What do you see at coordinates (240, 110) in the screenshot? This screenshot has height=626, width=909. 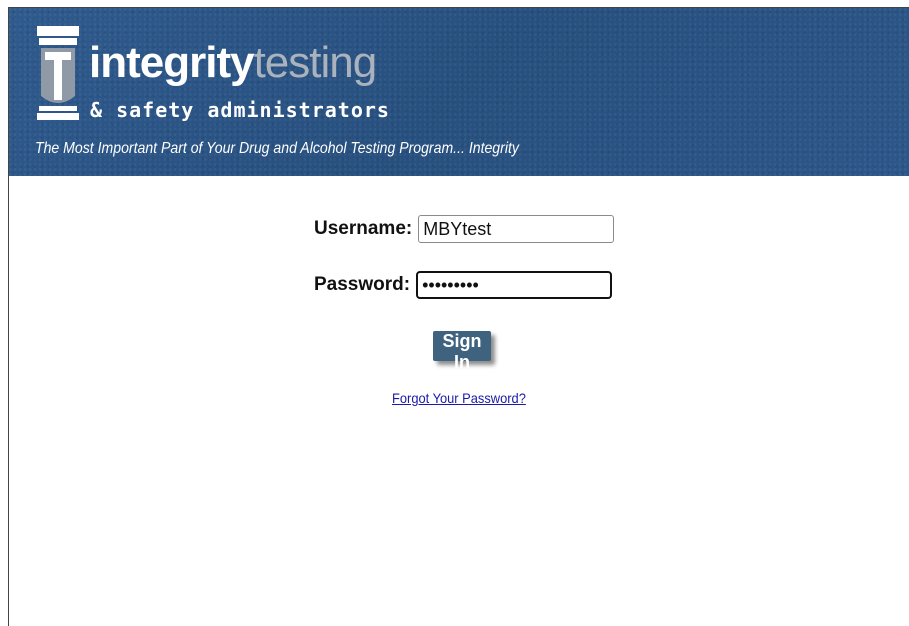 I see `brand-subtitle: & safety administrators` at bounding box center [240, 110].